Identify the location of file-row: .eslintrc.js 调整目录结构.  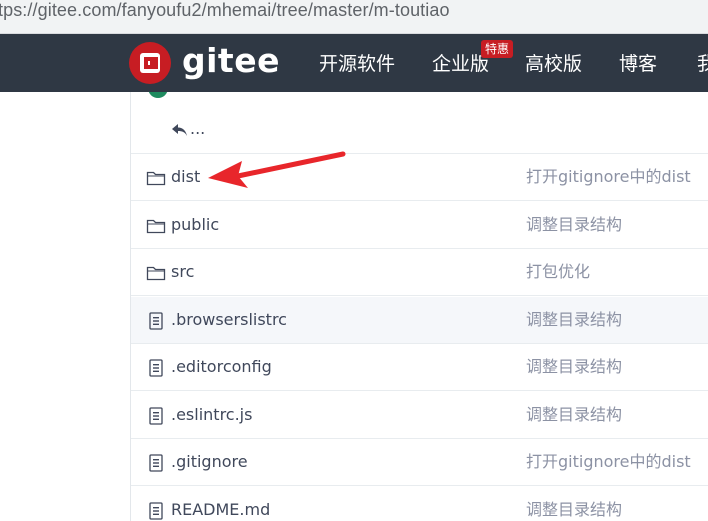
(419, 415).